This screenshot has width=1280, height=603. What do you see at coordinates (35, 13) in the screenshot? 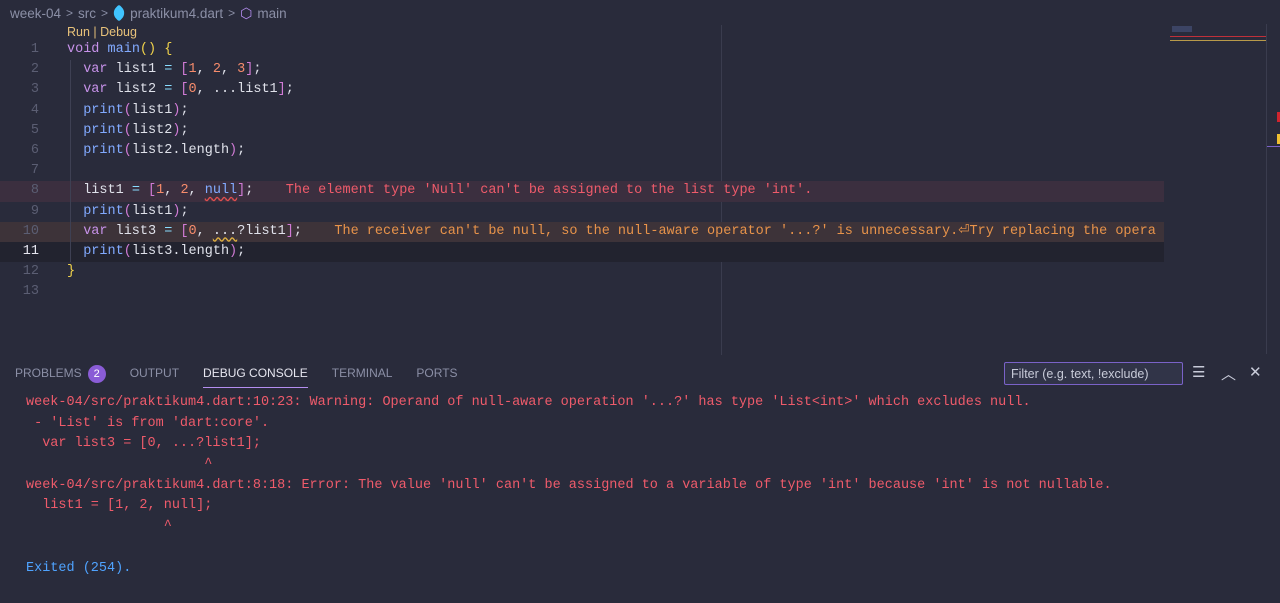
I see `breadcrumb-folder-week04: week-04` at bounding box center [35, 13].